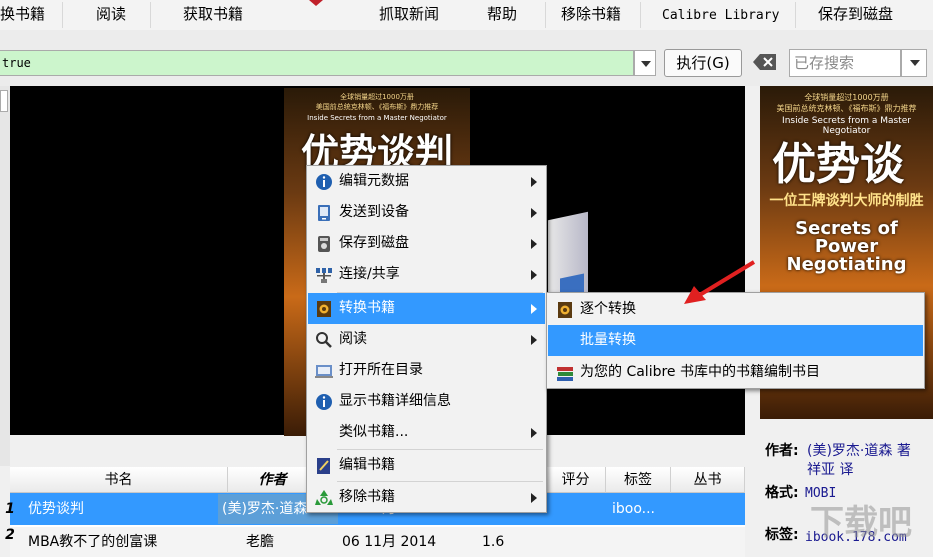 The height and width of the screenshot is (557, 933). What do you see at coordinates (369, 274) in the screenshot?
I see `menu-item-label: 连接/共享` at bounding box center [369, 274].